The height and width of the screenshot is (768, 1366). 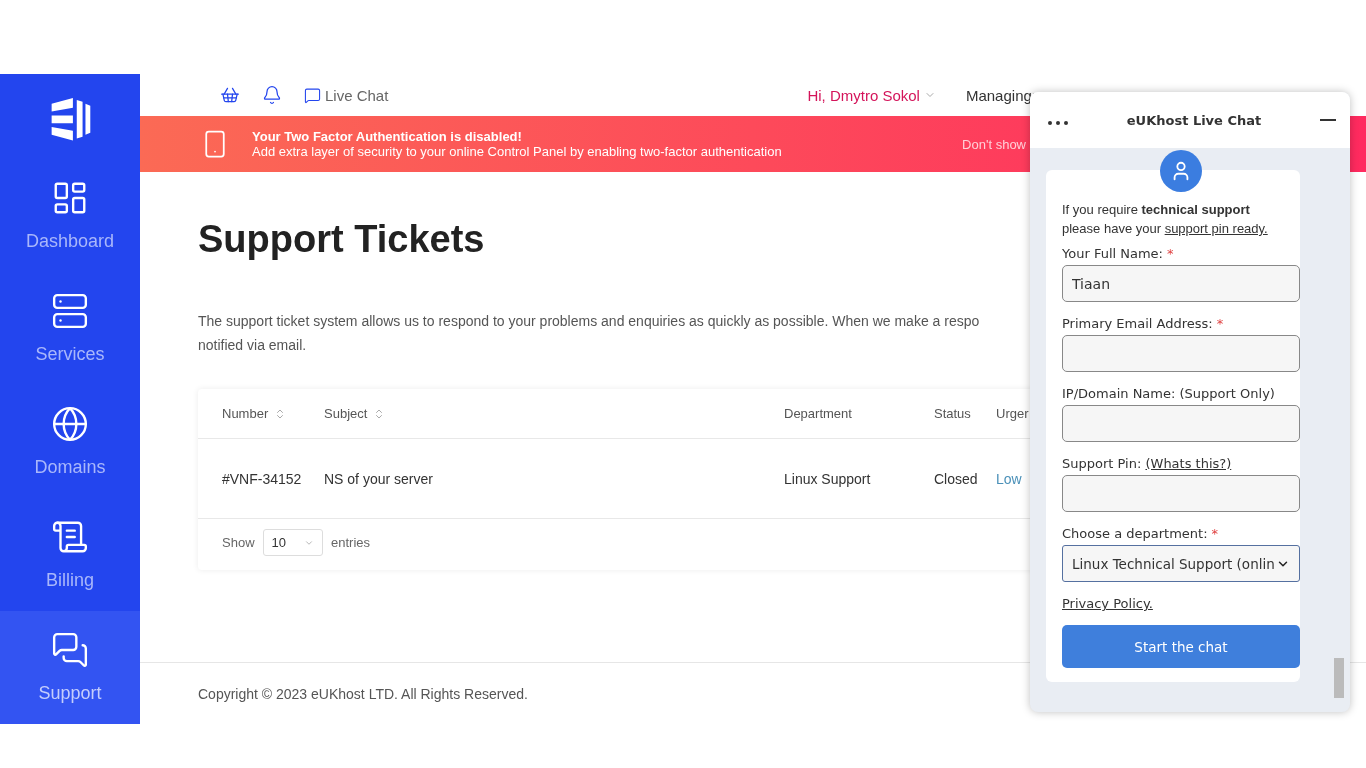 I want to click on table-cell-text: #VNF-34152, so click(x=262, y=478).